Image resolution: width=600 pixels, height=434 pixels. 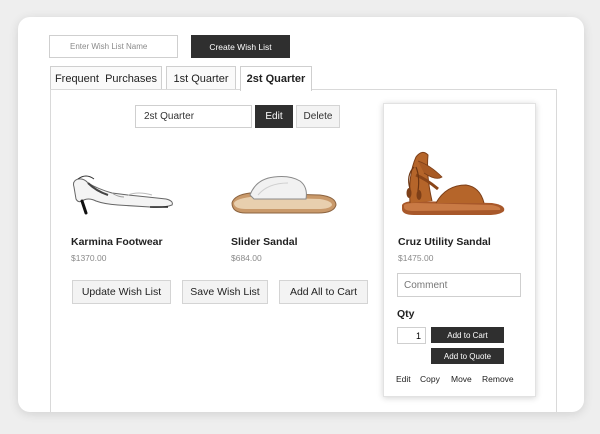 I want to click on tab-2st-quarter: 2st Quarter, so click(x=276, y=78).